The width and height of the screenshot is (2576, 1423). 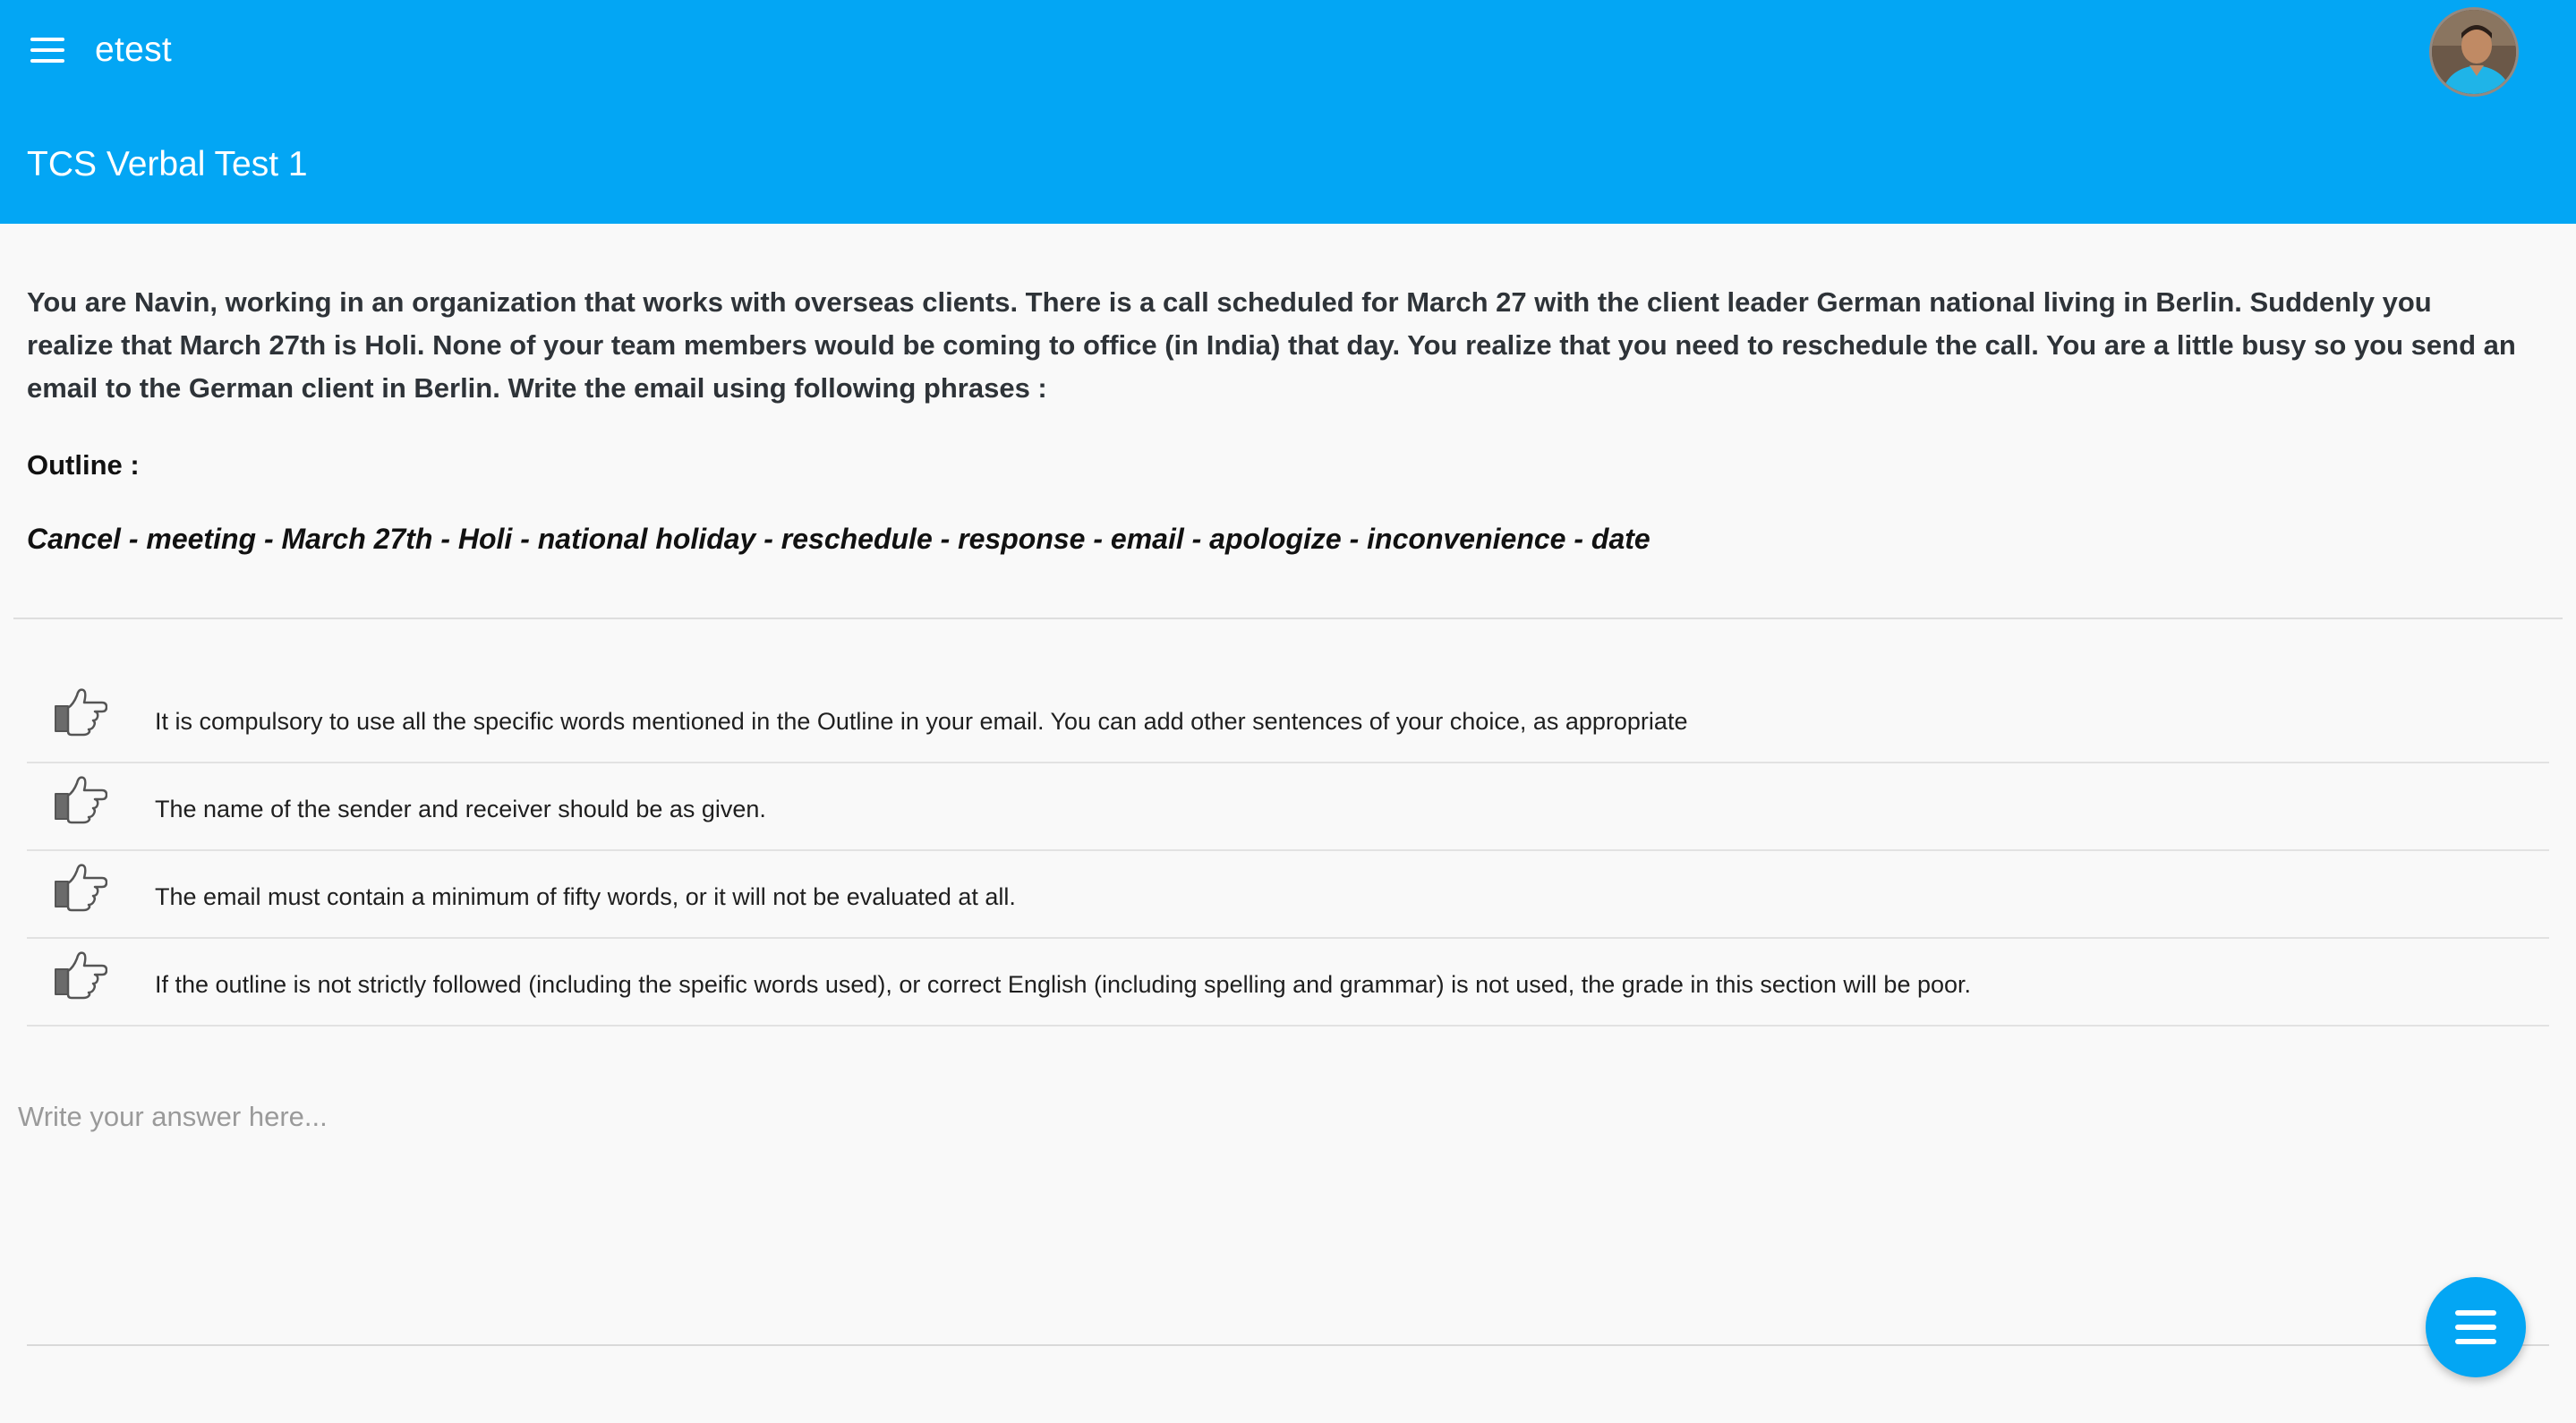 I want to click on page-title: TCS Verbal Test 1, so click(x=167, y=164).